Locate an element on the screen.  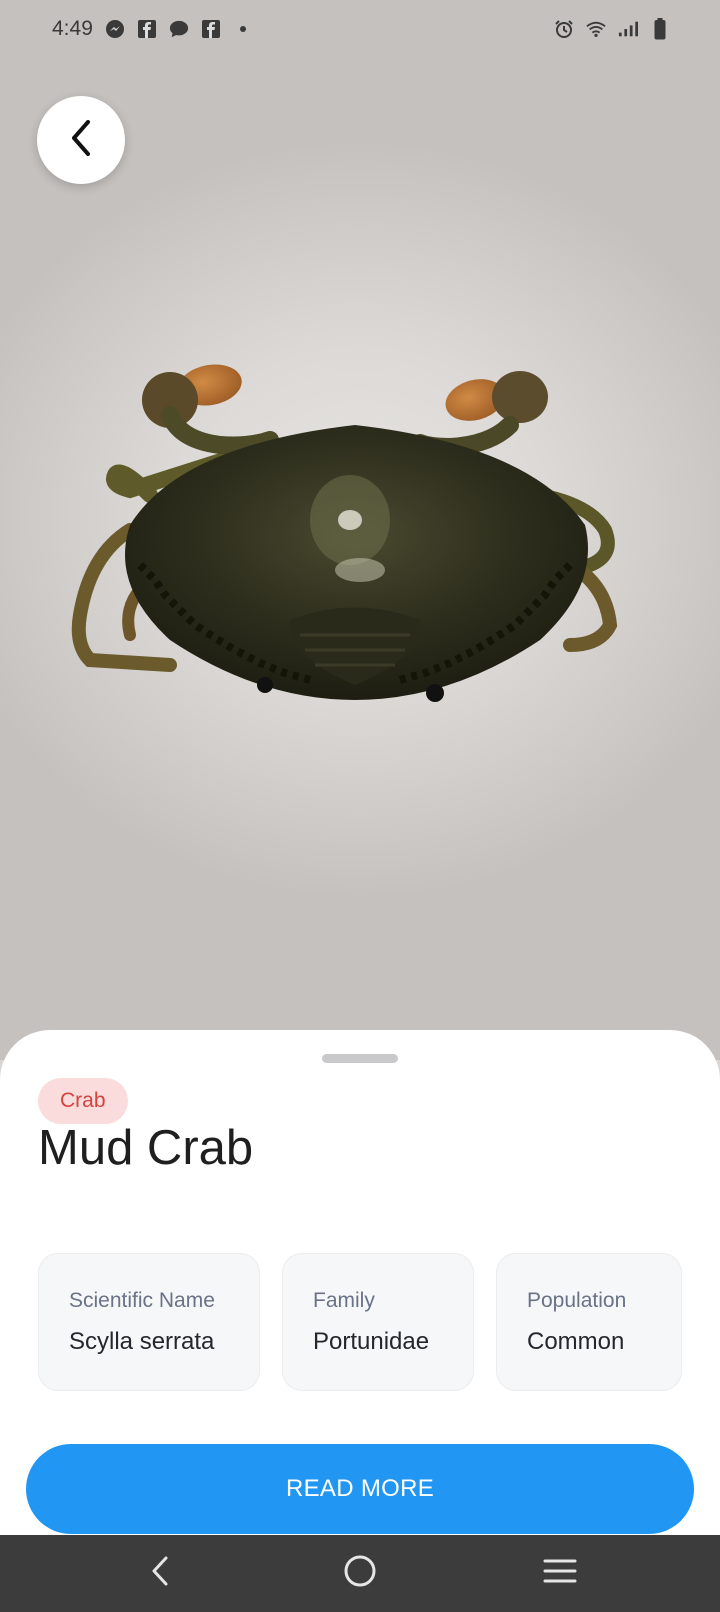
signal-icon is located at coordinates (628, 29).